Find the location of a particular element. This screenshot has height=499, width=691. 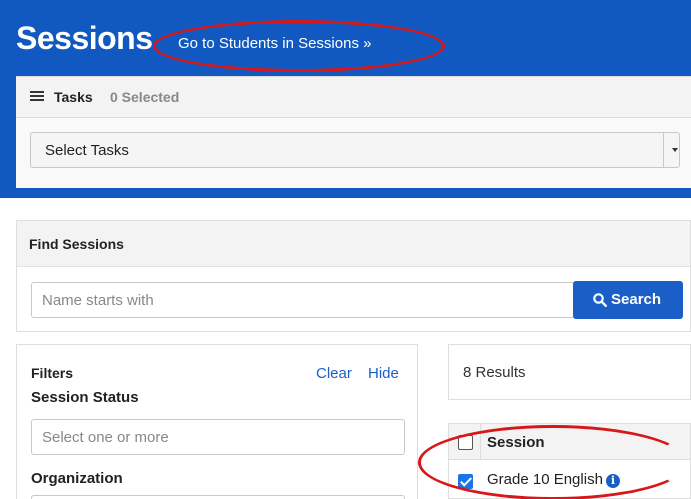

tasks-list-icon is located at coordinates (37, 97).